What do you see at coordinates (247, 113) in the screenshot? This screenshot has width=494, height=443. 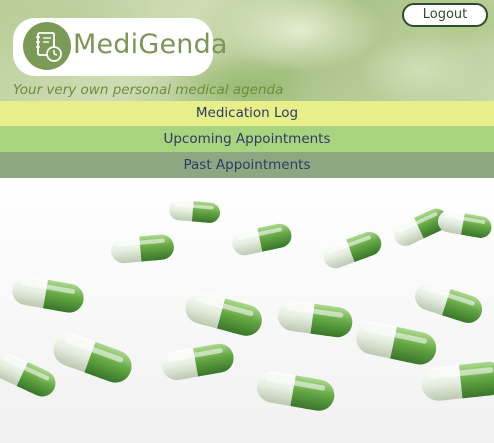 I see `nav-medication-log: Medication Log` at bounding box center [247, 113].